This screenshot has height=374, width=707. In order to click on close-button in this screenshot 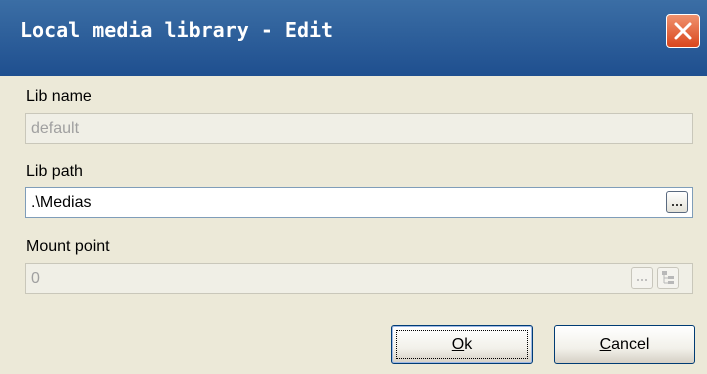, I will do `click(683, 31)`.